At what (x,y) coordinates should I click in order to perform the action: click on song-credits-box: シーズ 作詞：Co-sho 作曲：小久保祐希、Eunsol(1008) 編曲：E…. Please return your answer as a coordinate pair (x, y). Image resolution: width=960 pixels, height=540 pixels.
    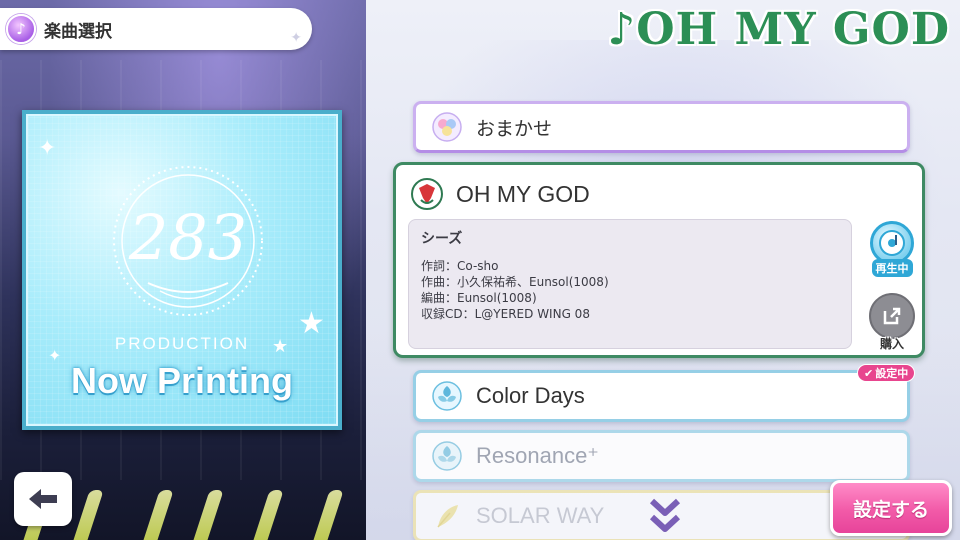
    Looking at the image, I should click on (630, 284).